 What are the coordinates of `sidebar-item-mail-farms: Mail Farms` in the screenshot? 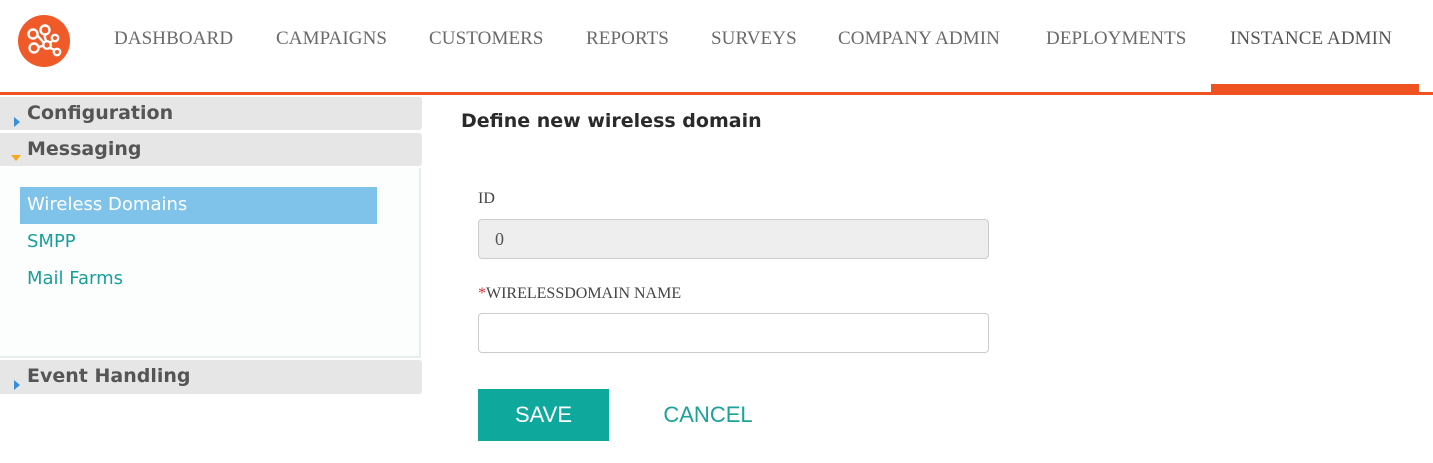 It's located at (198, 279).